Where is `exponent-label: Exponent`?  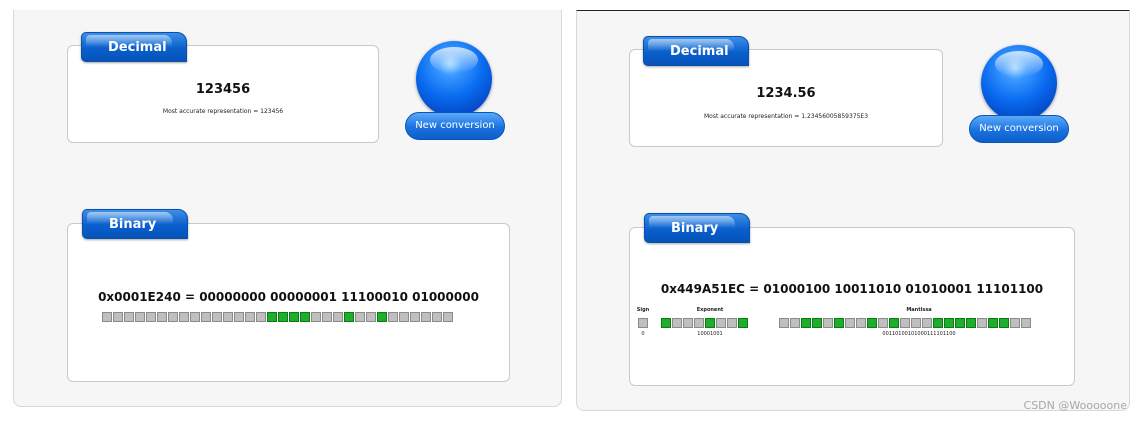
exponent-label: Exponent is located at coordinates (710, 310).